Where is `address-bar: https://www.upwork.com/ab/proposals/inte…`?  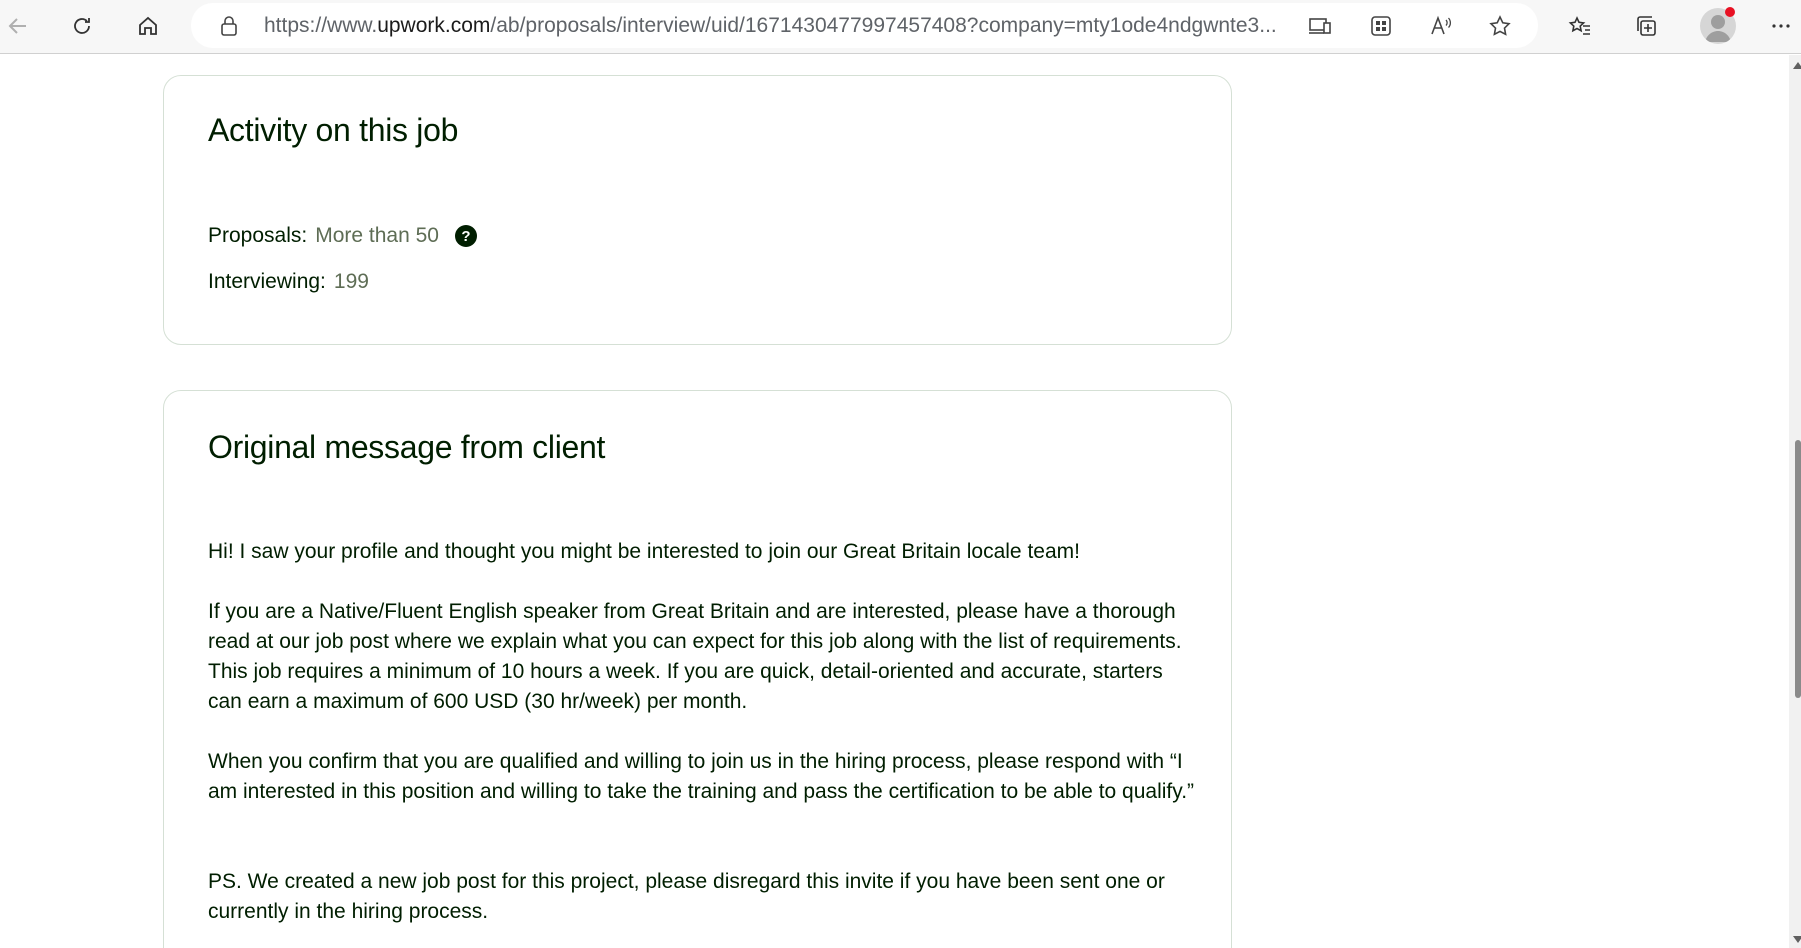 address-bar: https://www.upwork.com/ab/proposals/inte… is located at coordinates (864, 25).